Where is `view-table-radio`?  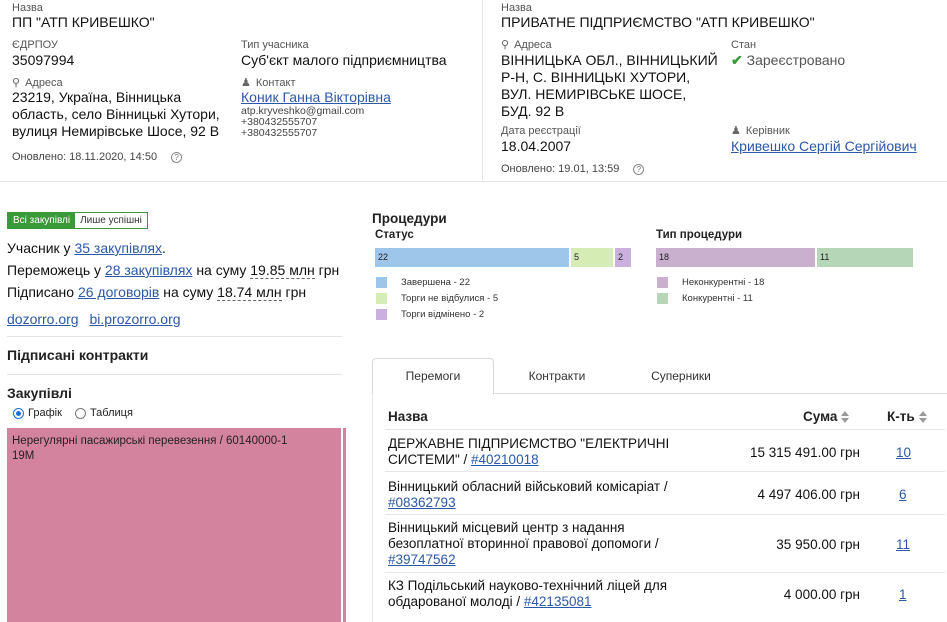 view-table-radio is located at coordinates (80, 413).